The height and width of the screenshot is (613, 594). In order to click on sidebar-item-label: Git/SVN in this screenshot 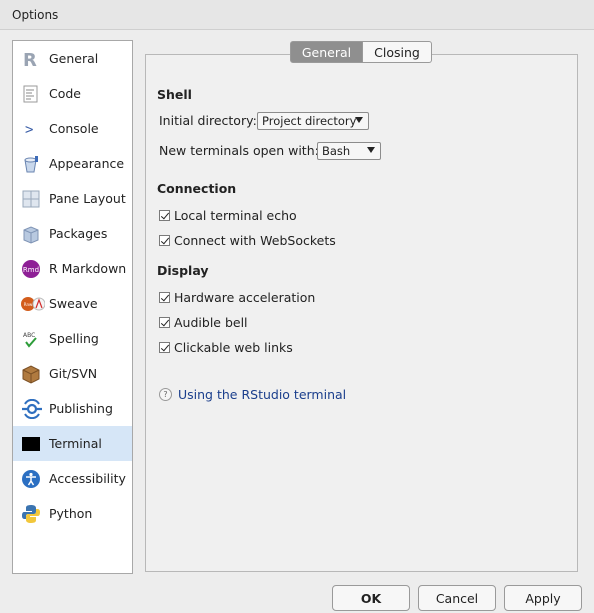, I will do `click(73, 373)`.